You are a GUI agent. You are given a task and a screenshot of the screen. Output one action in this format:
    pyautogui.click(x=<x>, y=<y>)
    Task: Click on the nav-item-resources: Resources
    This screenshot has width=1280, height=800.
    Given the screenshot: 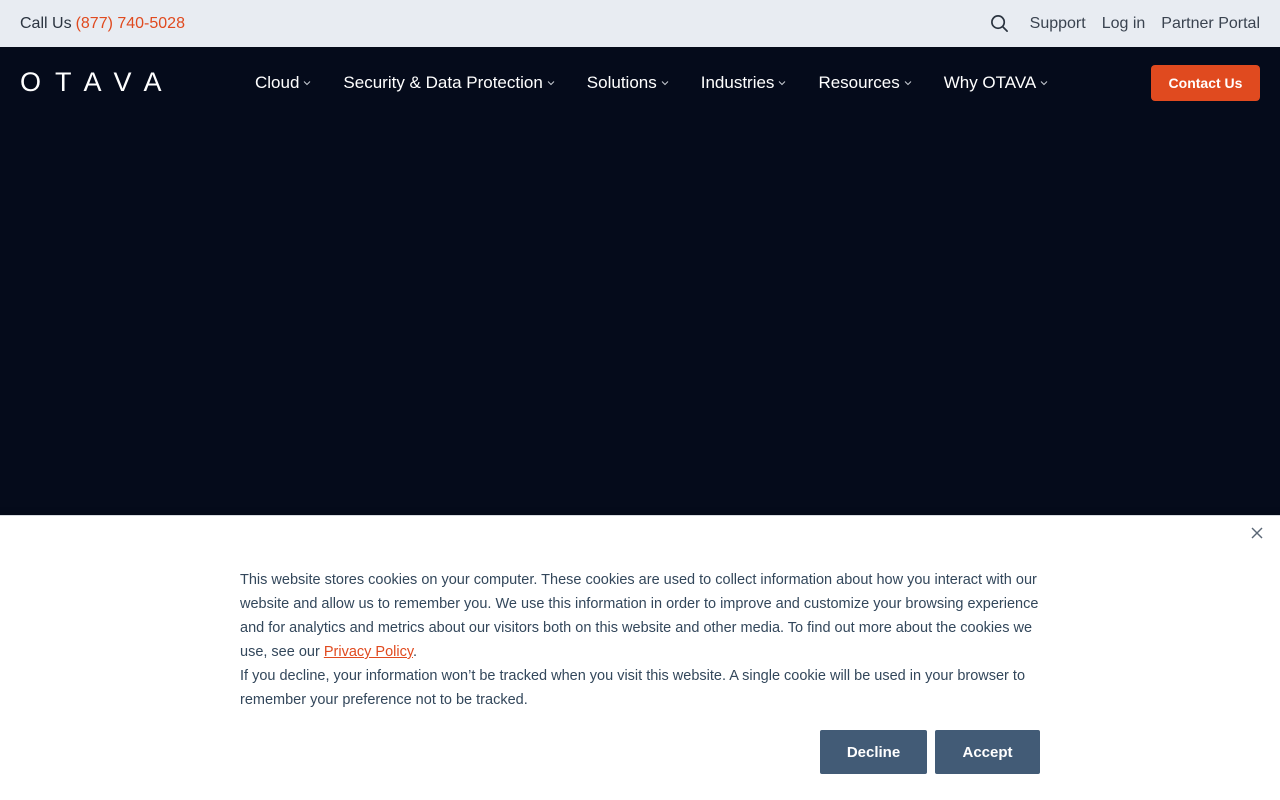 What is the action you would take?
    pyautogui.click(x=865, y=82)
    